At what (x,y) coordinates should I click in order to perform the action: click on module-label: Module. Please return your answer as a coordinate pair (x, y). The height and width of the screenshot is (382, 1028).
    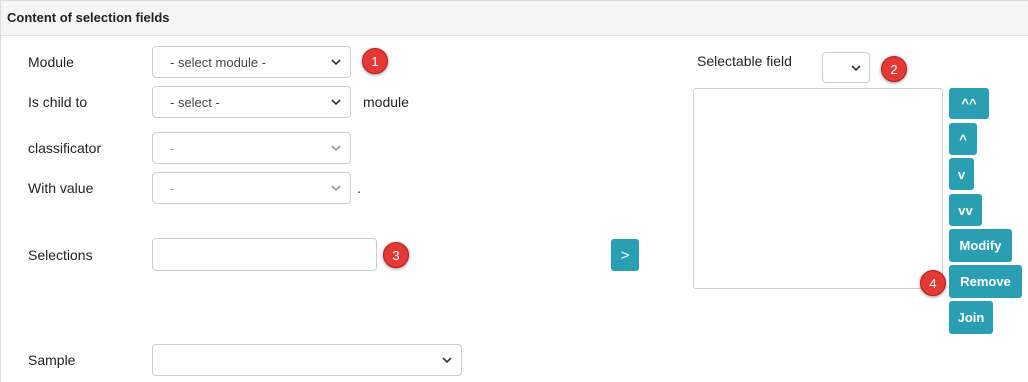
    Looking at the image, I should click on (51, 62).